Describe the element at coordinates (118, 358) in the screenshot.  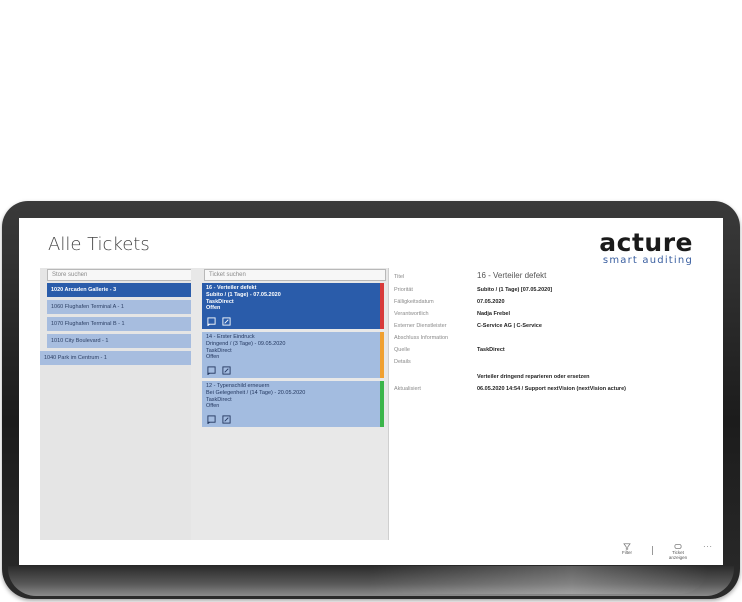
I see `store-item: 1040 Park im Centrum - 1` at that location.